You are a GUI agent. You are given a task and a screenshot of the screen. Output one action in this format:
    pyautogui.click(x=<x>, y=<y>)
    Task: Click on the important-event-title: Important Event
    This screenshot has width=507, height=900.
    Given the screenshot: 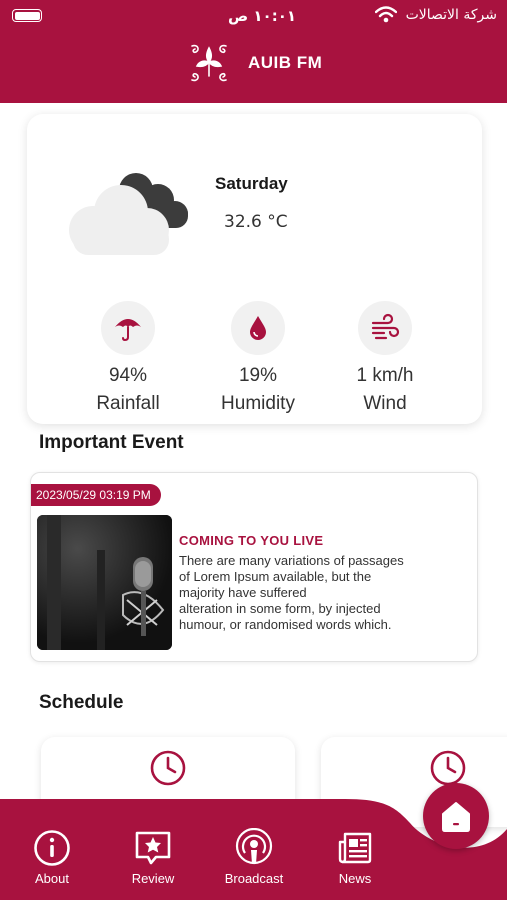 What is the action you would take?
    pyautogui.click(x=111, y=442)
    